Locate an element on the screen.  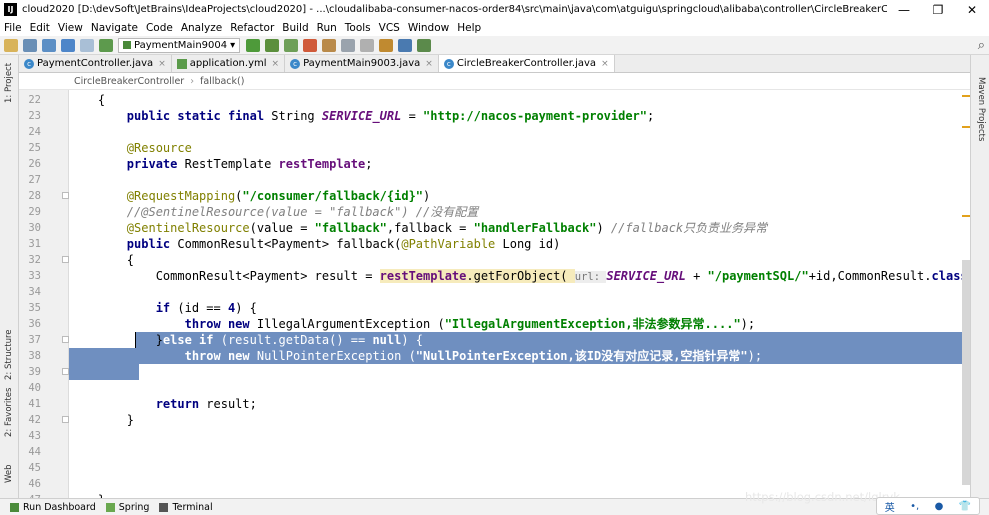
vcs-icon is located at coordinates (329, 45).